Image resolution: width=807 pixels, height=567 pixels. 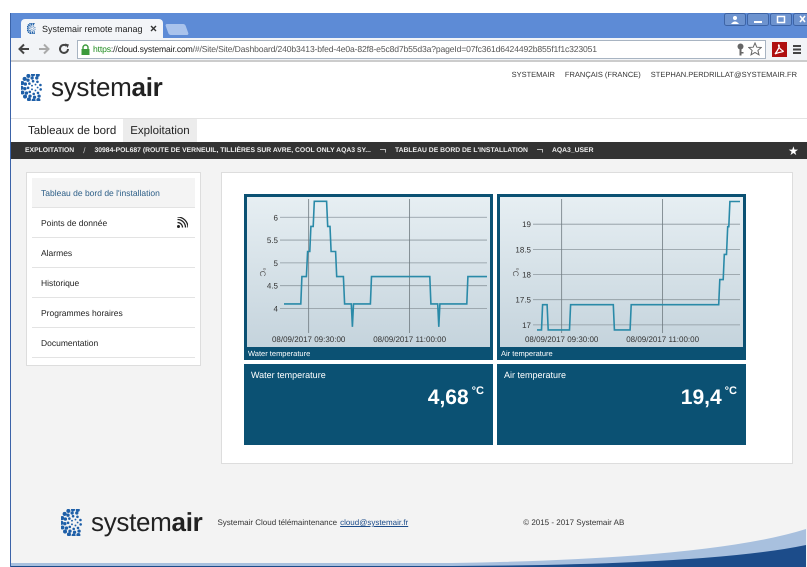 I want to click on temperature-value: 19,4, so click(x=701, y=398).